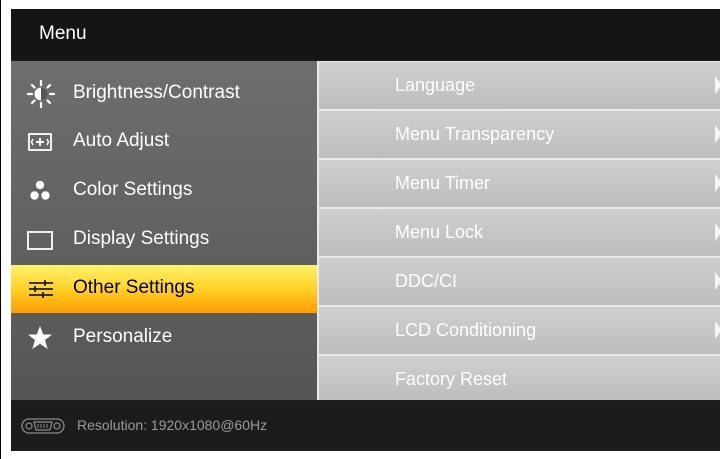 The image size is (720, 459). What do you see at coordinates (365, 426) in the screenshot?
I see `status-footer: Resolution: 1920x1080@60Hz` at bounding box center [365, 426].